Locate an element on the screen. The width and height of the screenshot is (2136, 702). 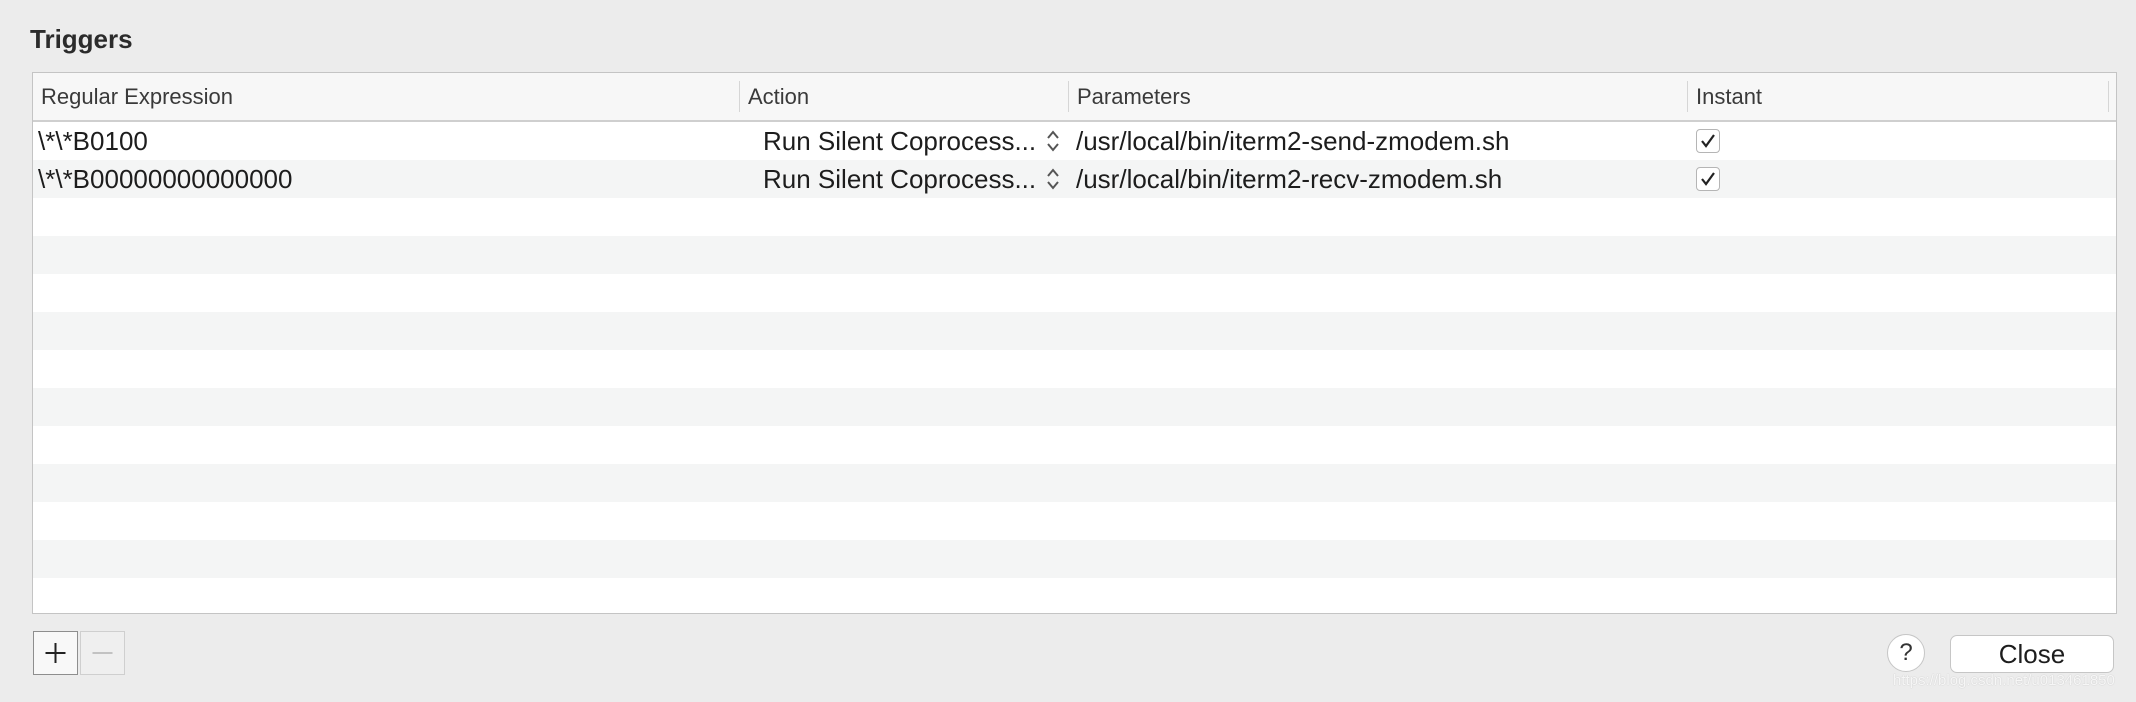
column-divider is located at coordinates (2108, 96).